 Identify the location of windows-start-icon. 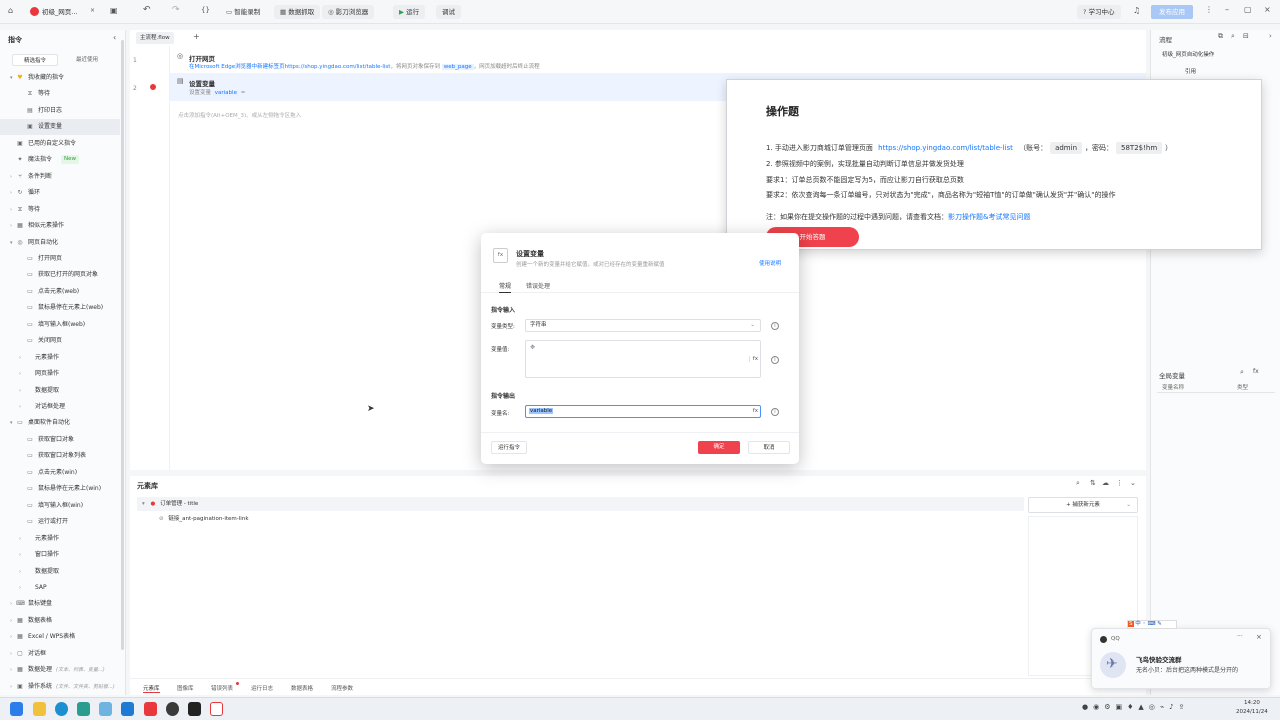
(16, 709).